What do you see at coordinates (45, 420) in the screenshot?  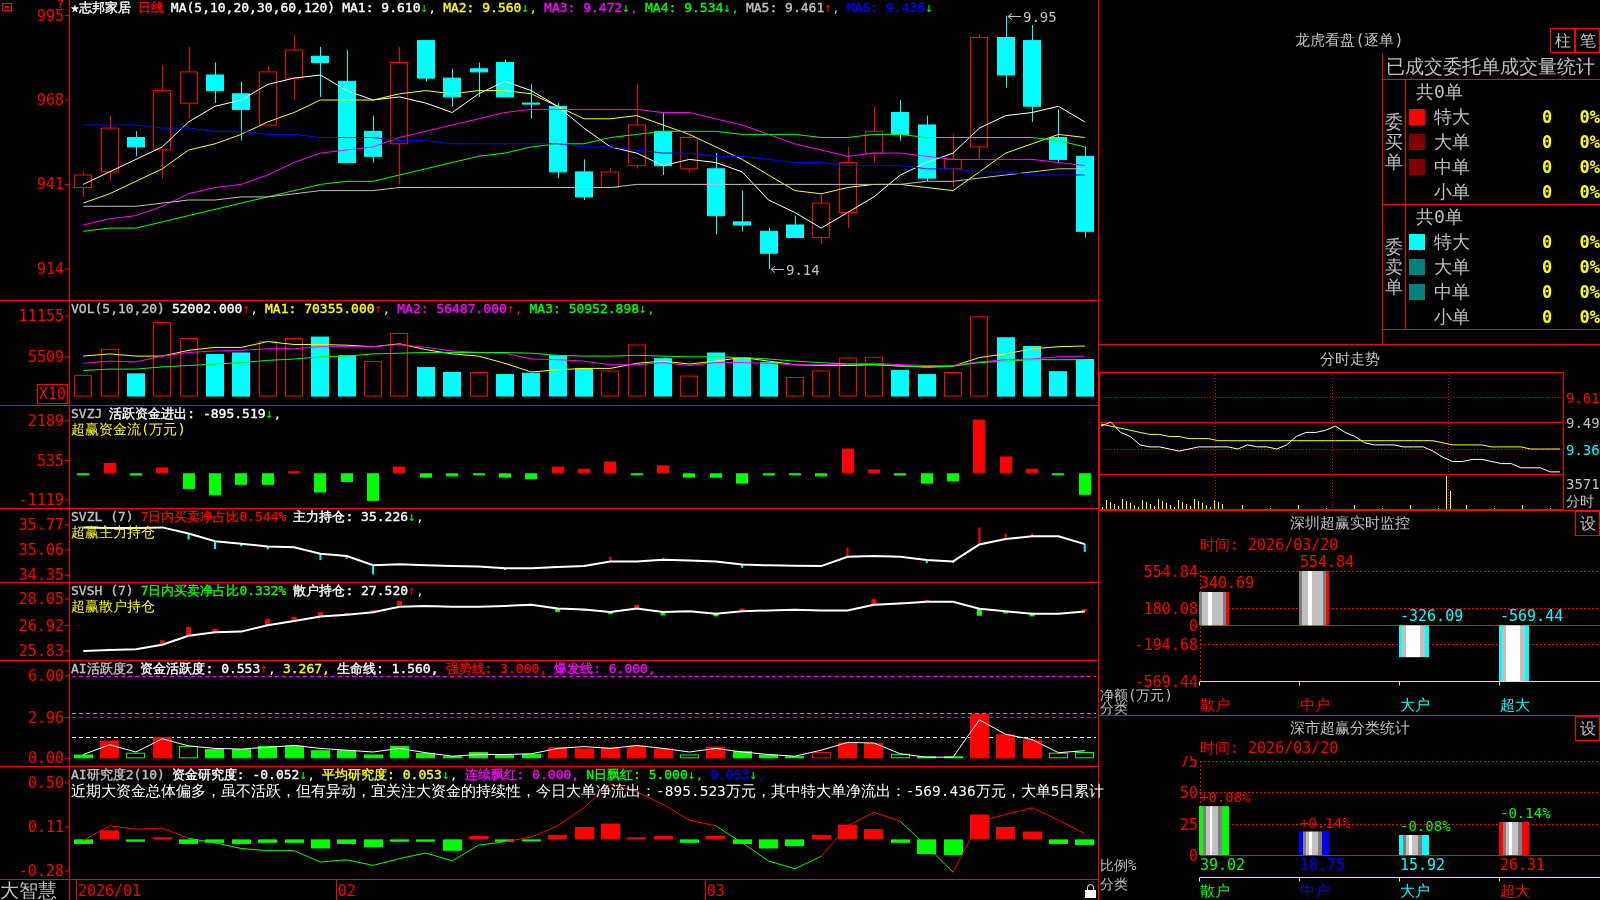 I see `axis-label: 2189` at bounding box center [45, 420].